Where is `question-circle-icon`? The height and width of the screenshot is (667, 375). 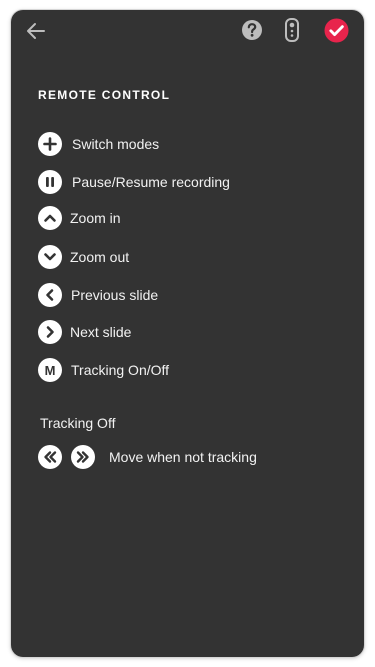 question-circle-icon is located at coordinates (252, 30).